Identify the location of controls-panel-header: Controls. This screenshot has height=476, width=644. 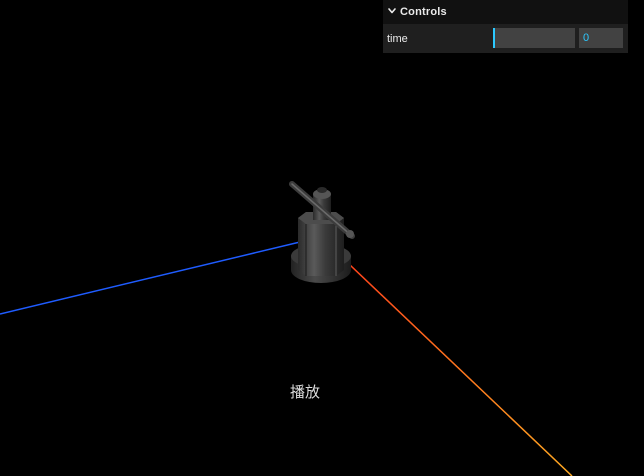
(505, 12).